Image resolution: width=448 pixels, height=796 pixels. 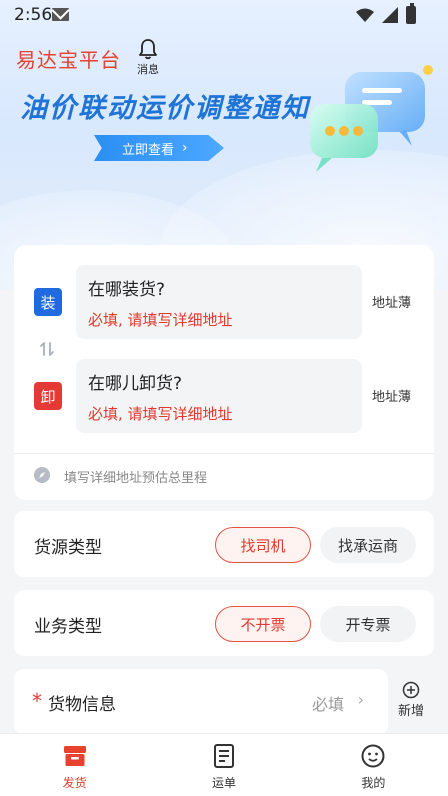 What do you see at coordinates (201, 702) in the screenshot?
I see `goods-info-row: * 货物信息 必填 ›` at bounding box center [201, 702].